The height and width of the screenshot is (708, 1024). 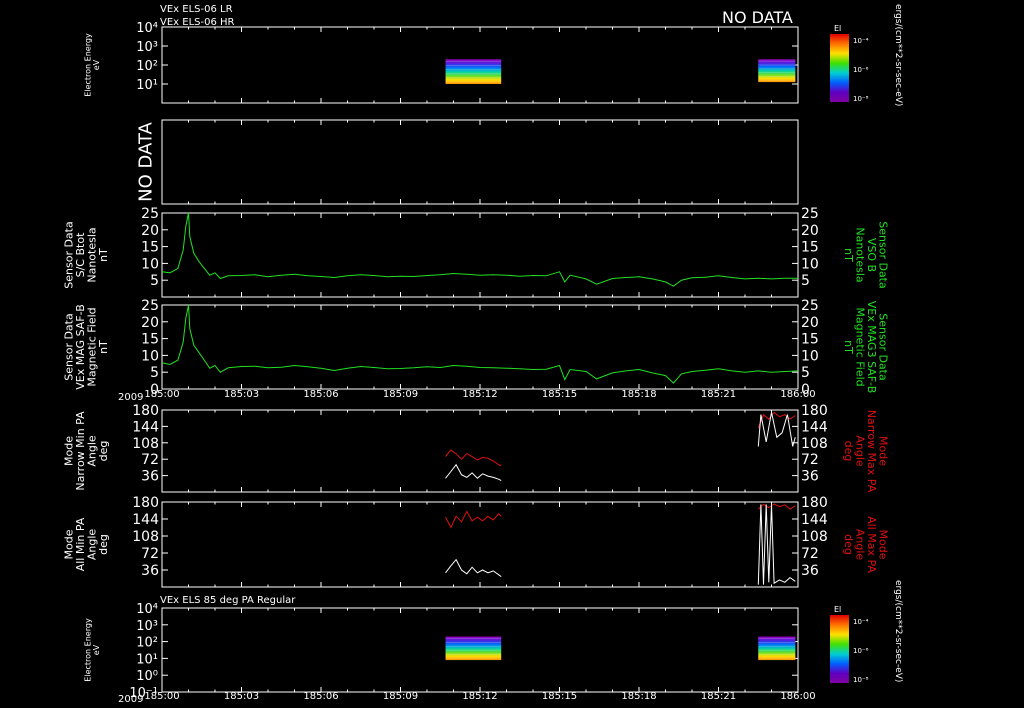 What do you see at coordinates (87, 451) in the screenshot?
I see `y-axis-label-left-group: ModeNarrow Min PAAngledeg` at bounding box center [87, 451].